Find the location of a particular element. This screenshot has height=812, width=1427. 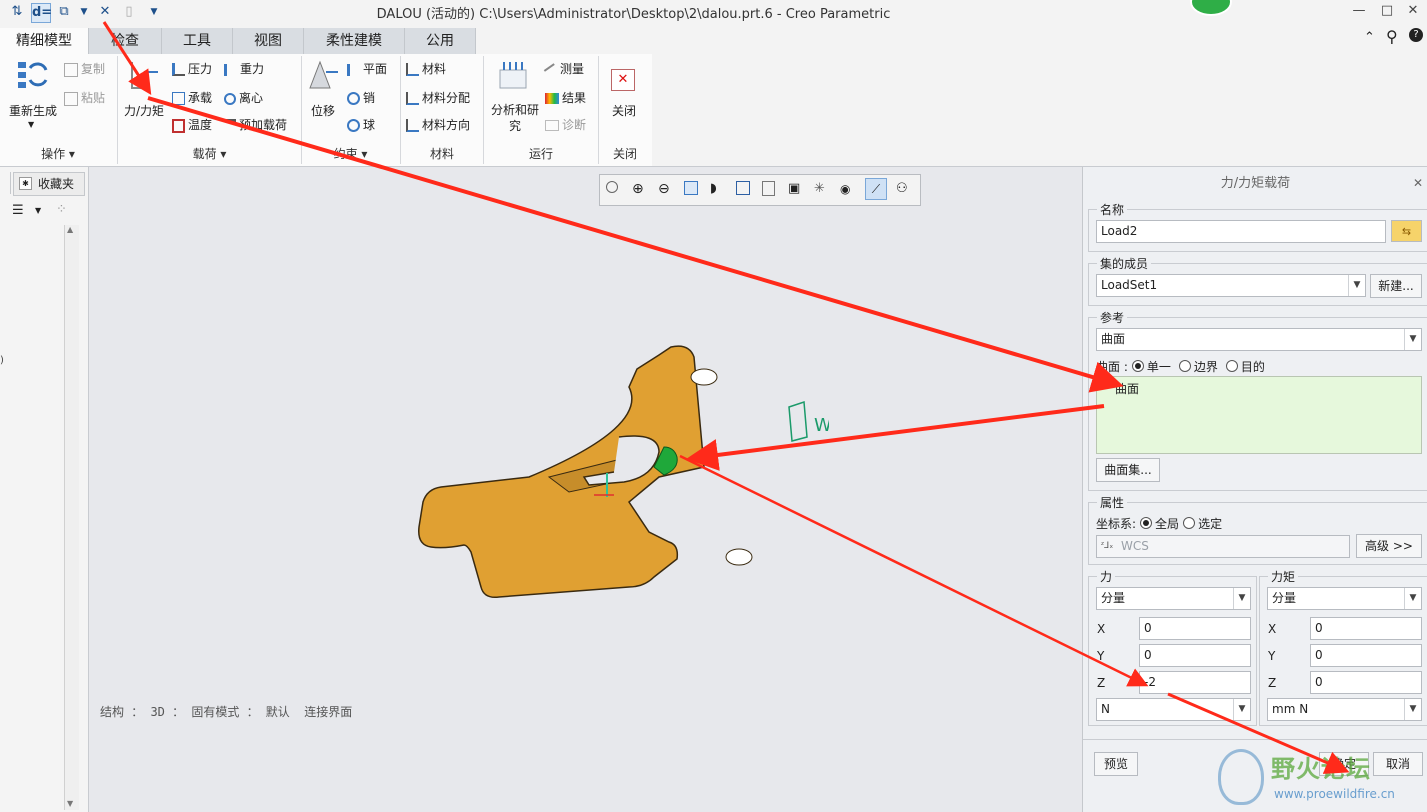

arrow-to-force-button is located at coordinates (127, 58).